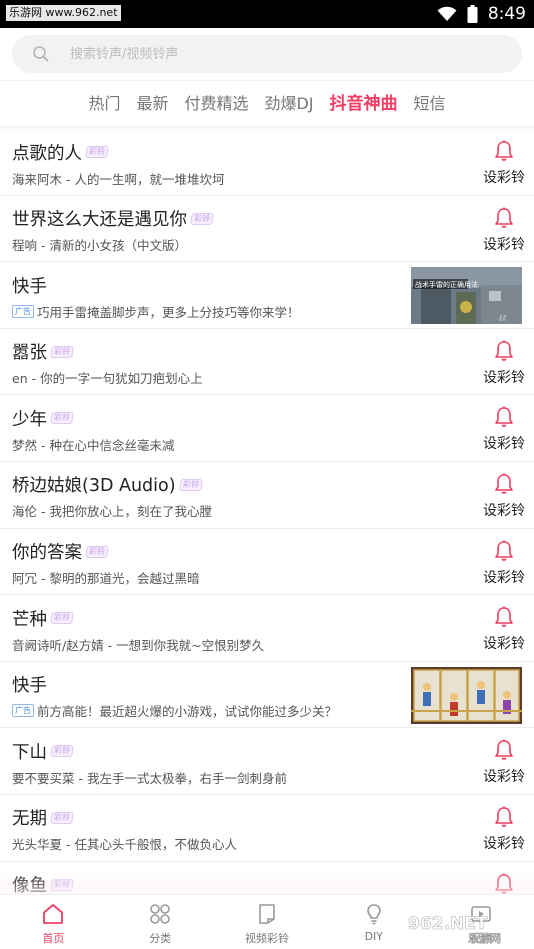  What do you see at coordinates (93, 445) in the screenshot?
I see `song-subtitle: 梦然 - 种在心中信念丝毫未减` at bounding box center [93, 445].